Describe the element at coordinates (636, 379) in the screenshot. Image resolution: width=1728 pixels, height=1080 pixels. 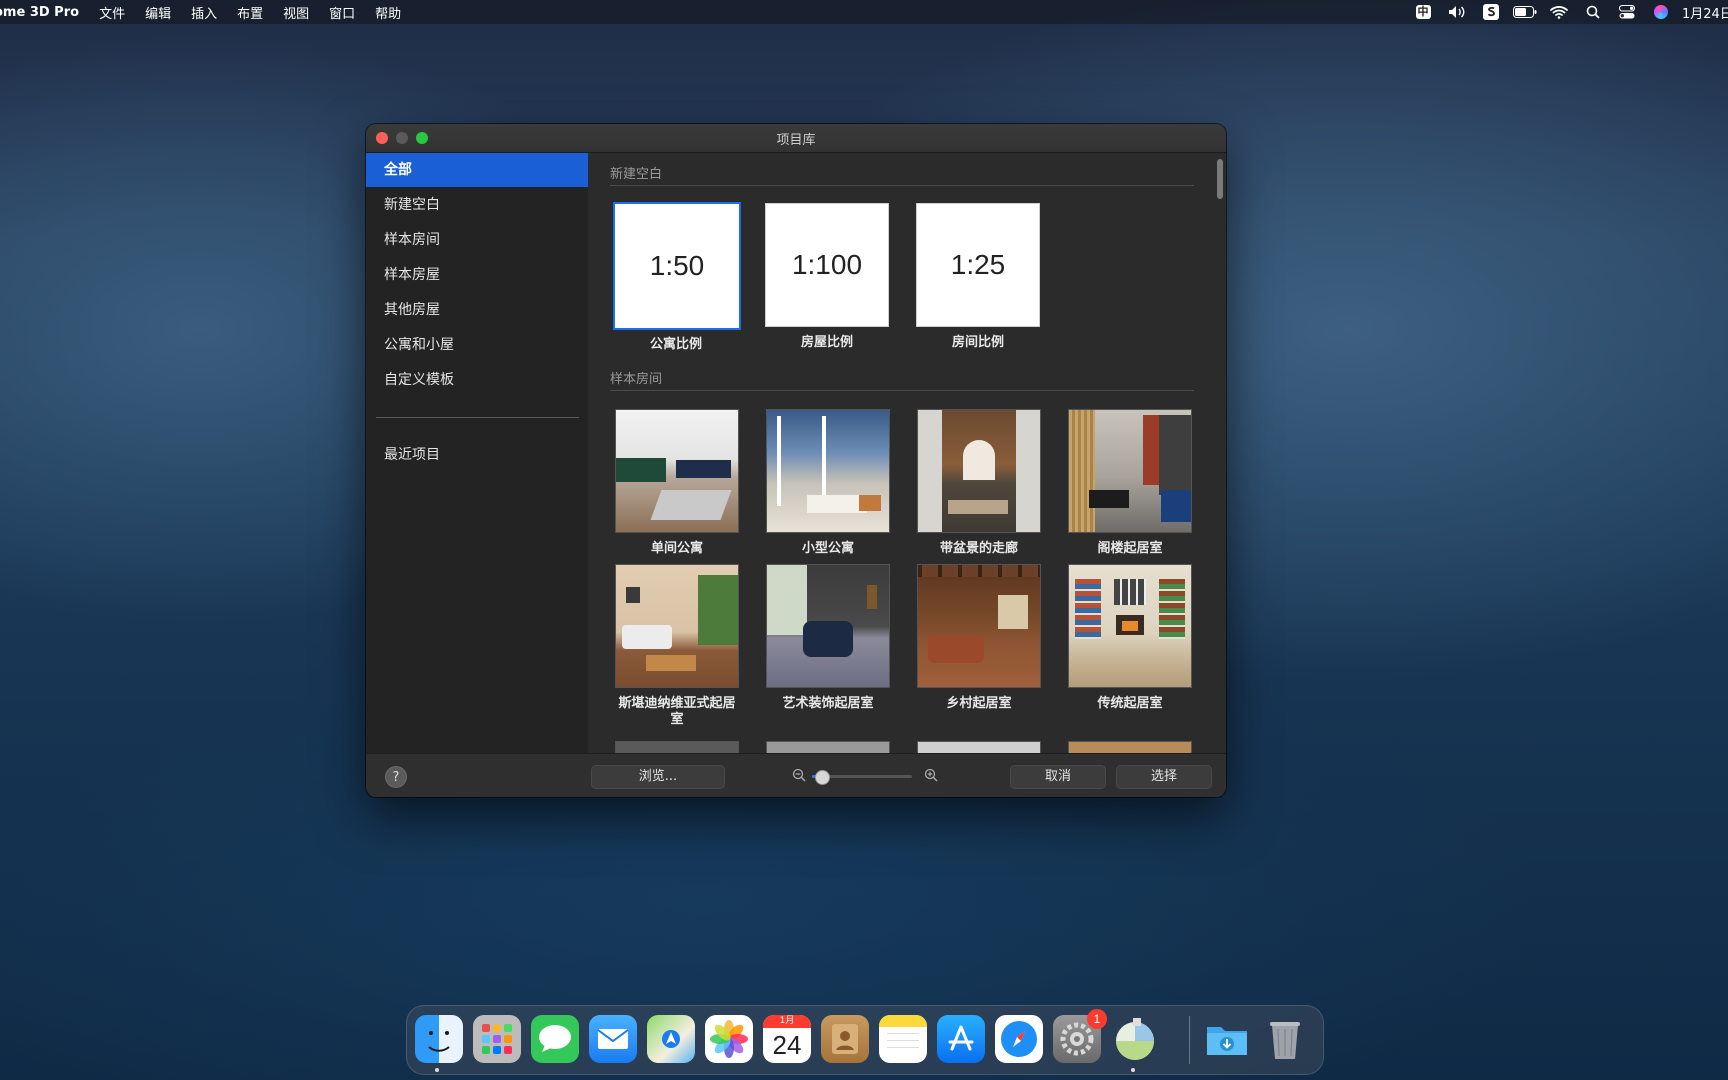
I see `section-header-sample-rooms: 样本房间` at that location.